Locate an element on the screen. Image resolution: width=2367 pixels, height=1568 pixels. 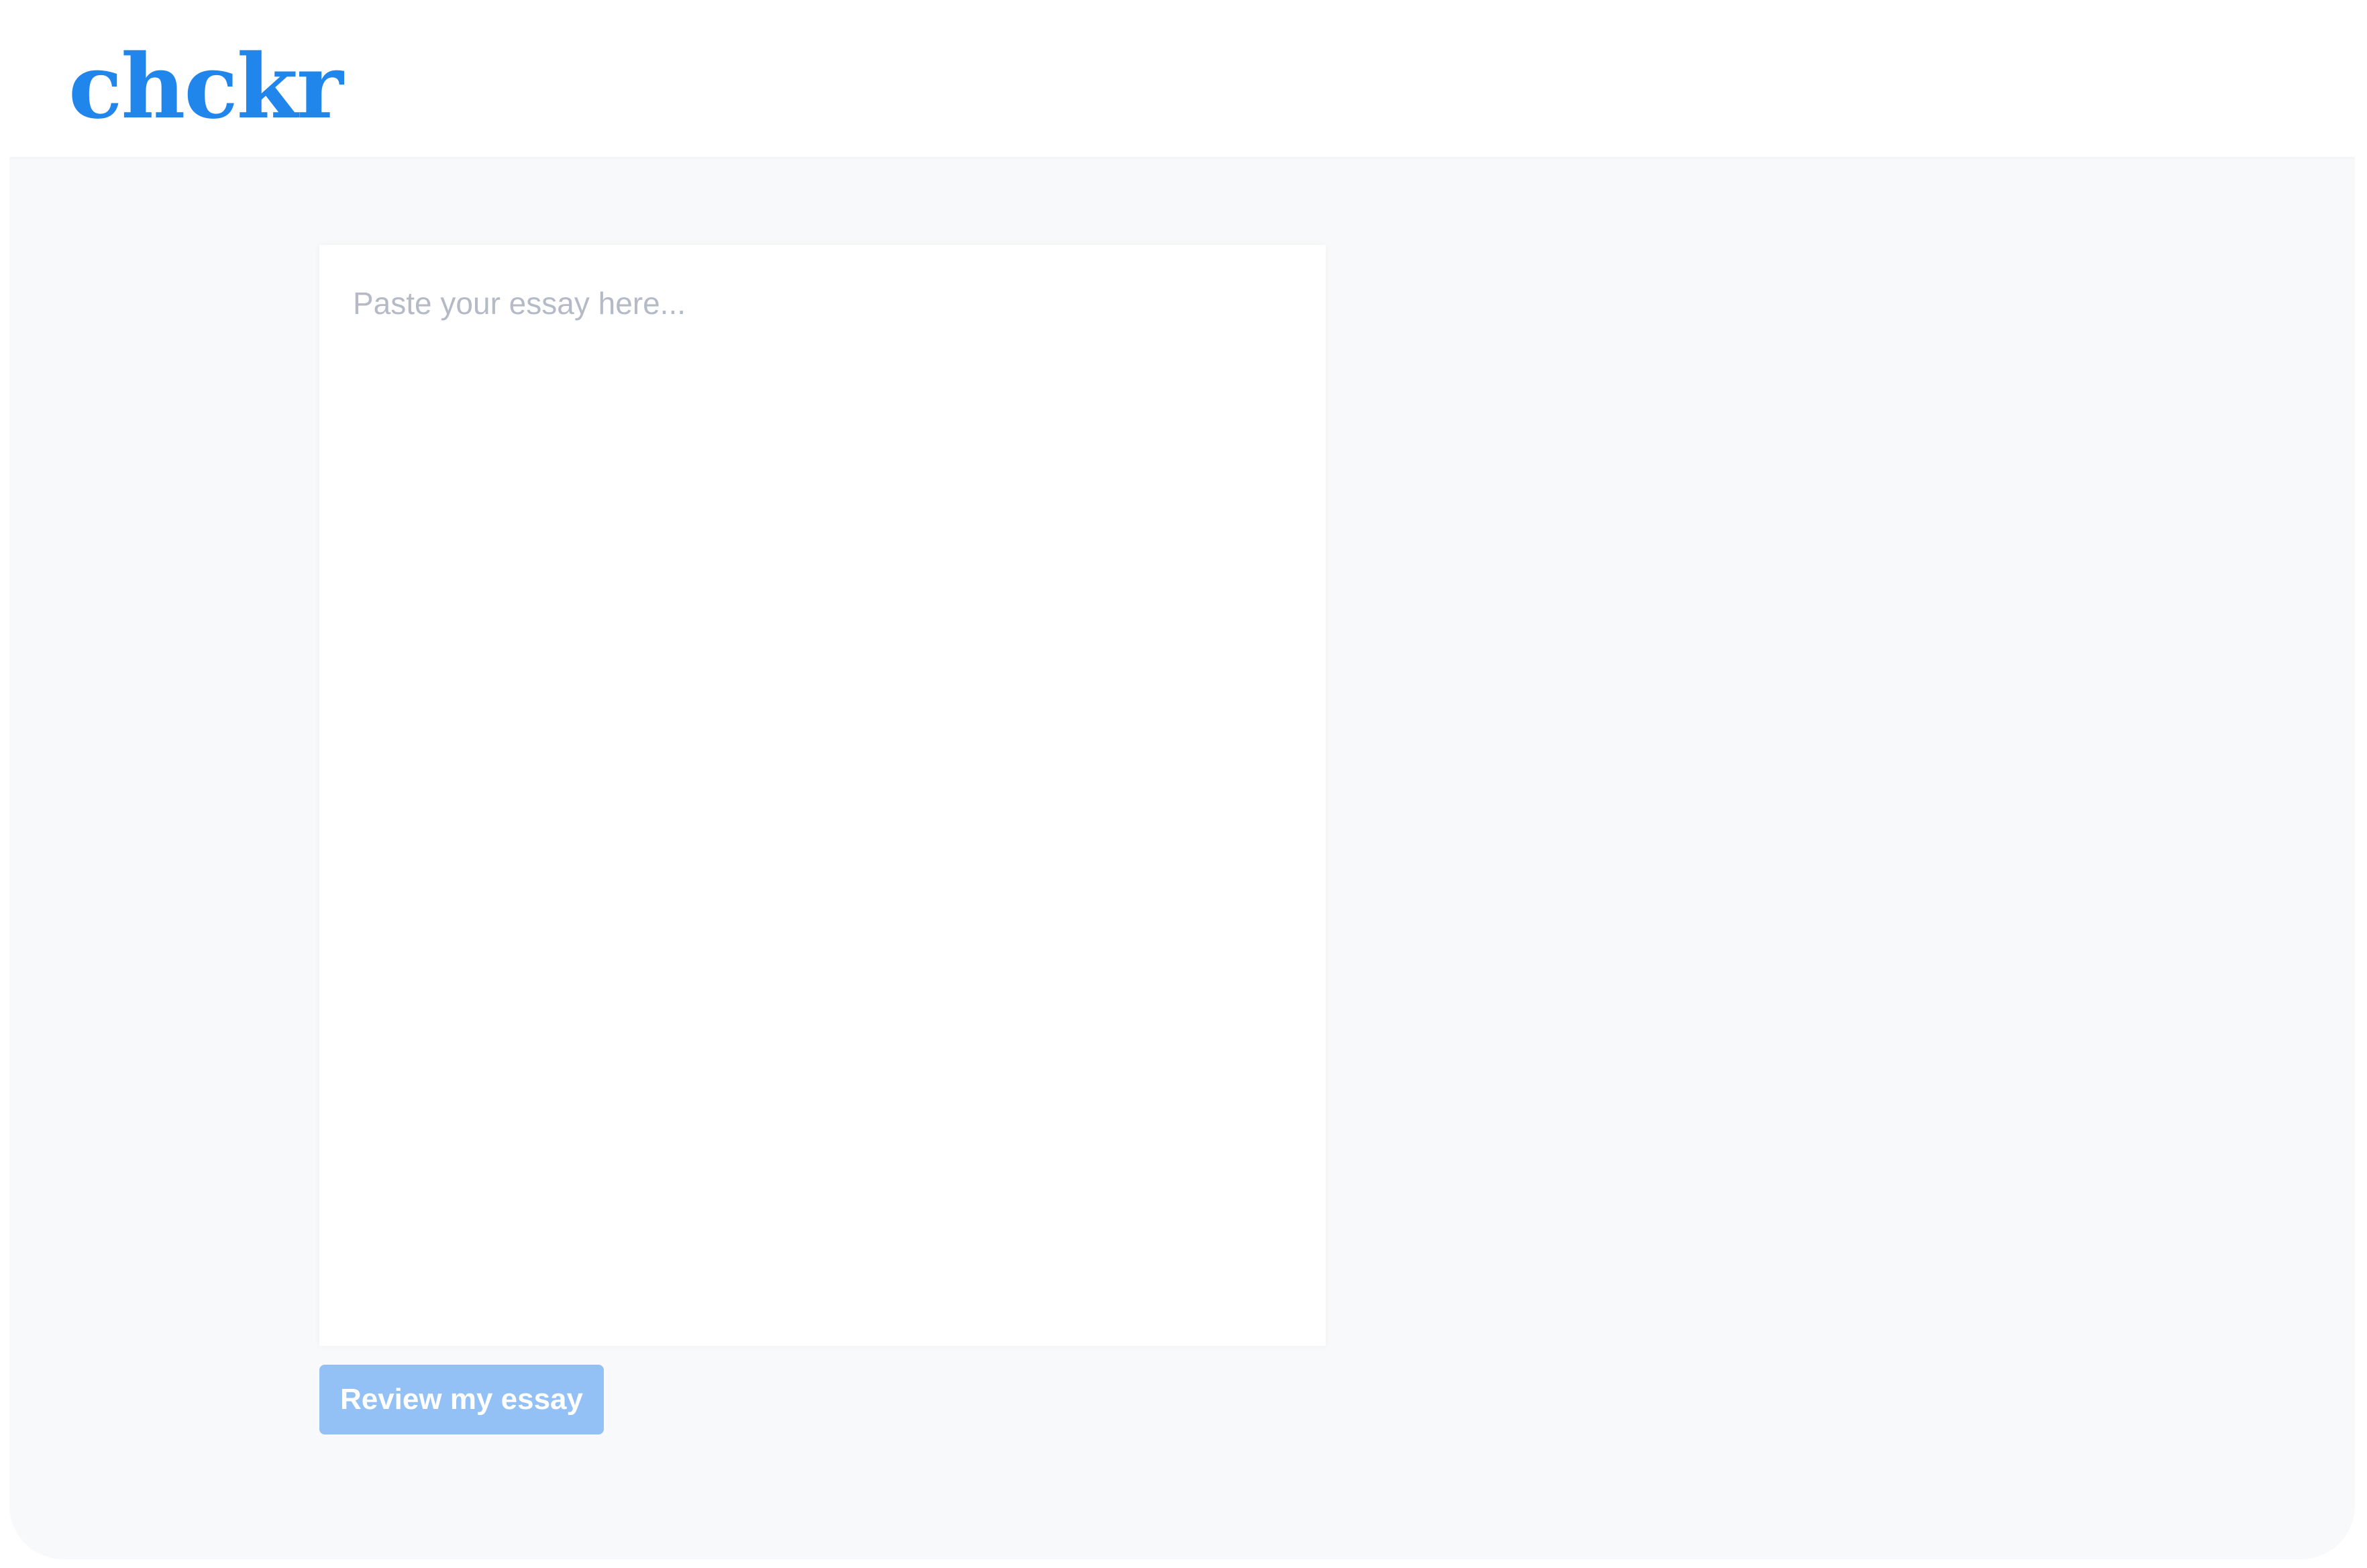
top-header: chckr is located at coordinates (1182, 88).